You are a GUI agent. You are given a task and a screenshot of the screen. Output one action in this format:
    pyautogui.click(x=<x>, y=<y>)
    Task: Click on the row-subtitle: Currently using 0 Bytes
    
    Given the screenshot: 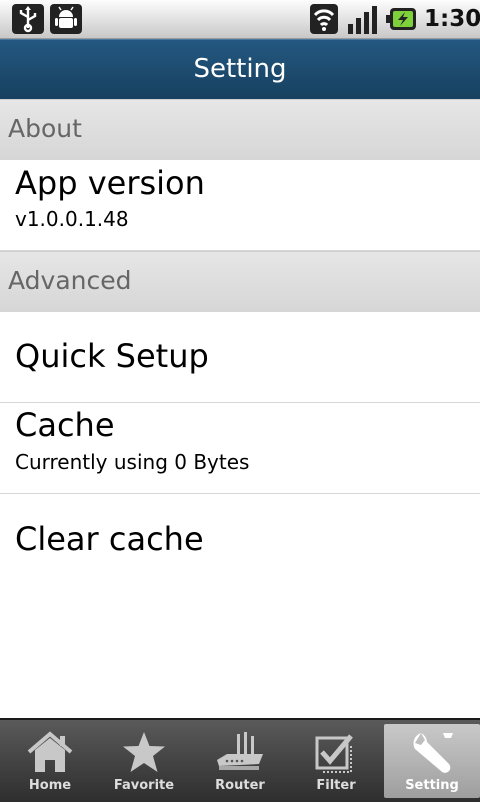 What is the action you would take?
    pyautogui.click(x=132, y=462)
    